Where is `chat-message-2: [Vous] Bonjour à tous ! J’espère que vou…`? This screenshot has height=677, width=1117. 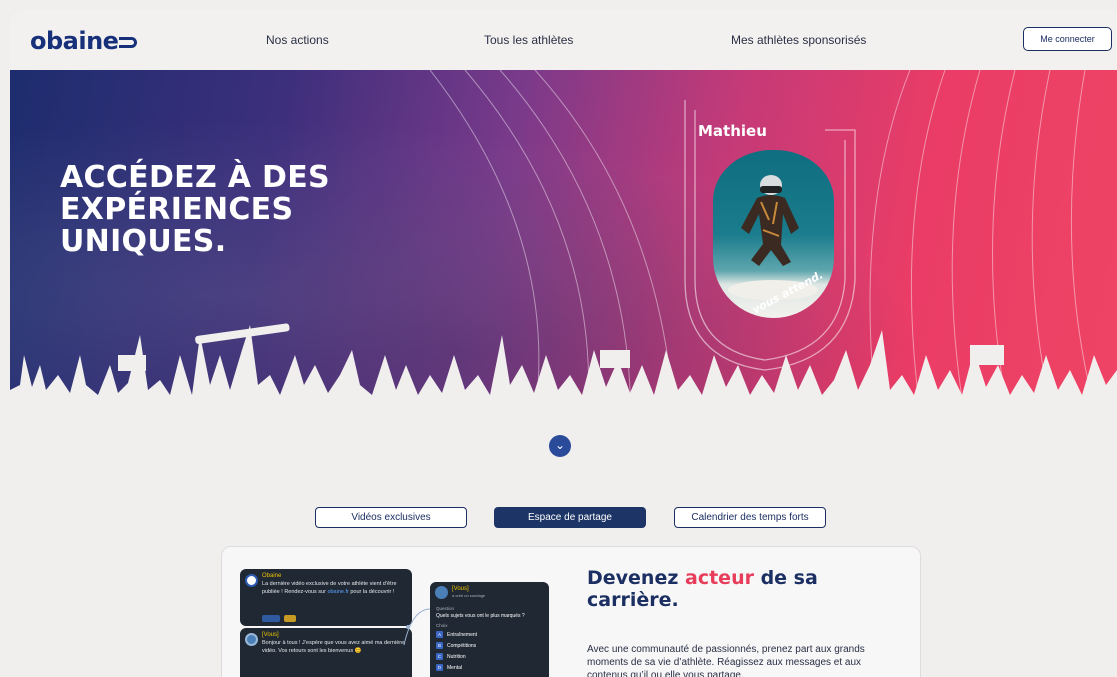
chat-message-2: [Vous] Bonjour à tous ! J’espère que vou… is located at coordinates (326, 652).